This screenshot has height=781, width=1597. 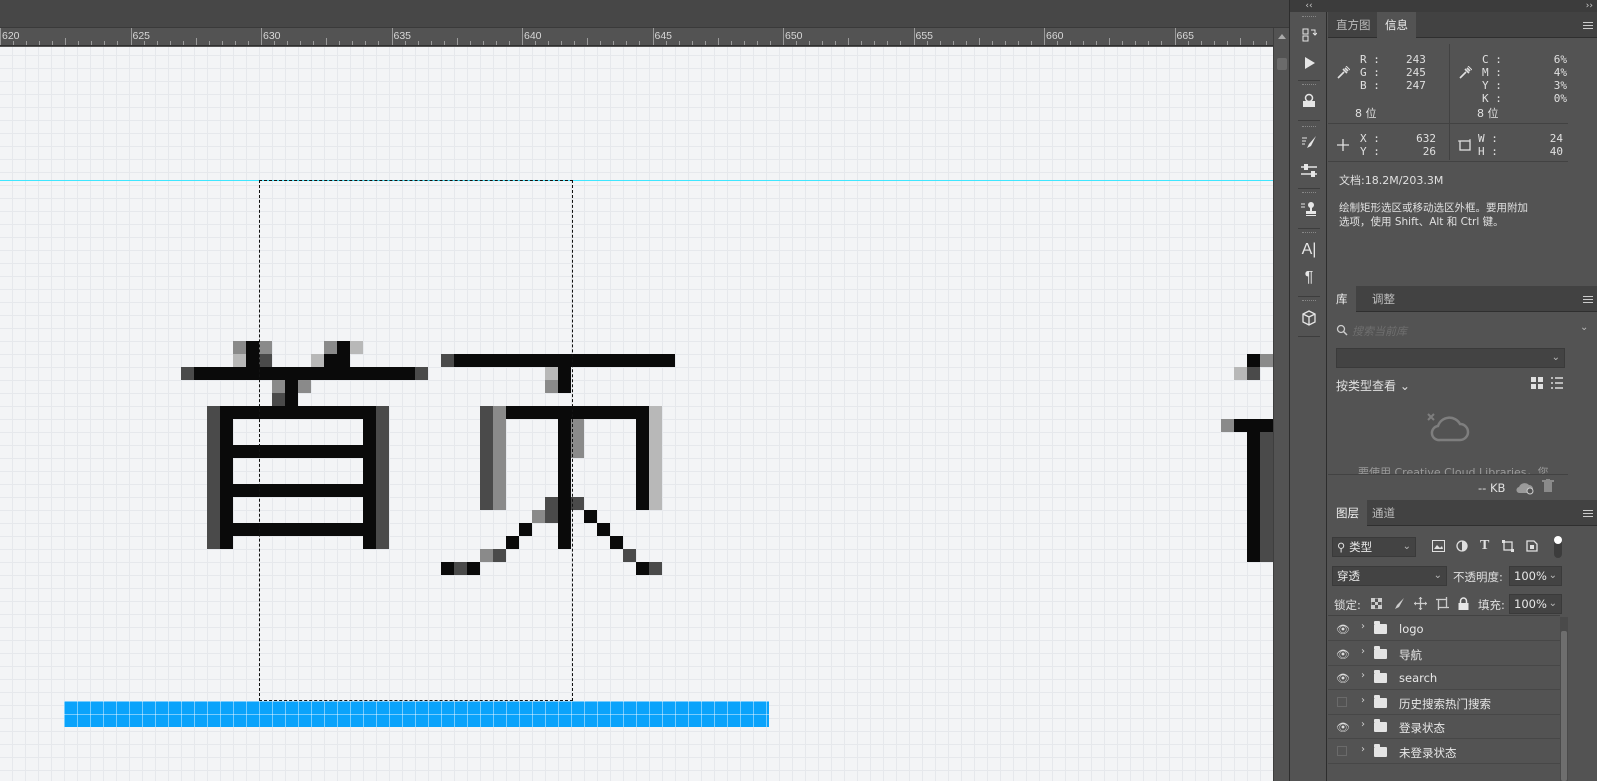 What do you see at coordinates (1282, 36) in the screenshot?
I see `scroll-up-arrow-icon` at bounding box center [1282, 36].